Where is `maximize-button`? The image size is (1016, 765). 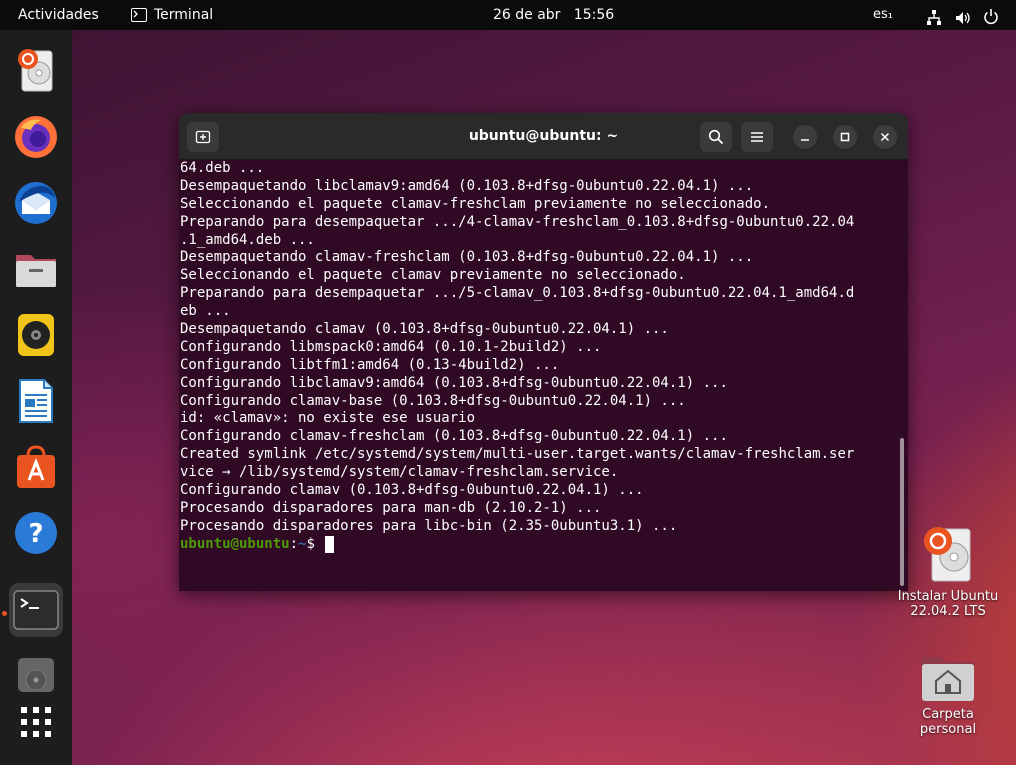
maximize-button is located at coordinates (845, 137).